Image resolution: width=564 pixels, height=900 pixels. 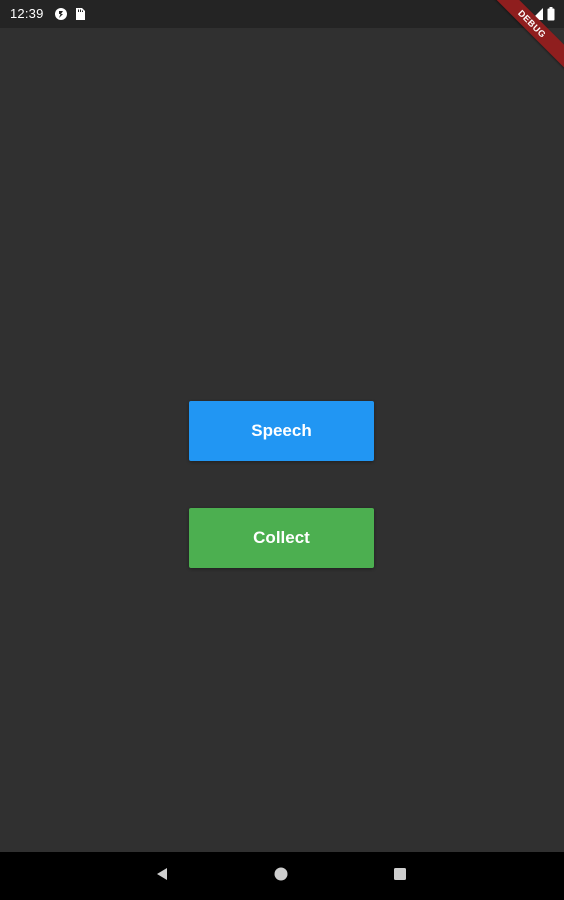 I want to click on status-time: 12:39, so click(x=27, y=13).